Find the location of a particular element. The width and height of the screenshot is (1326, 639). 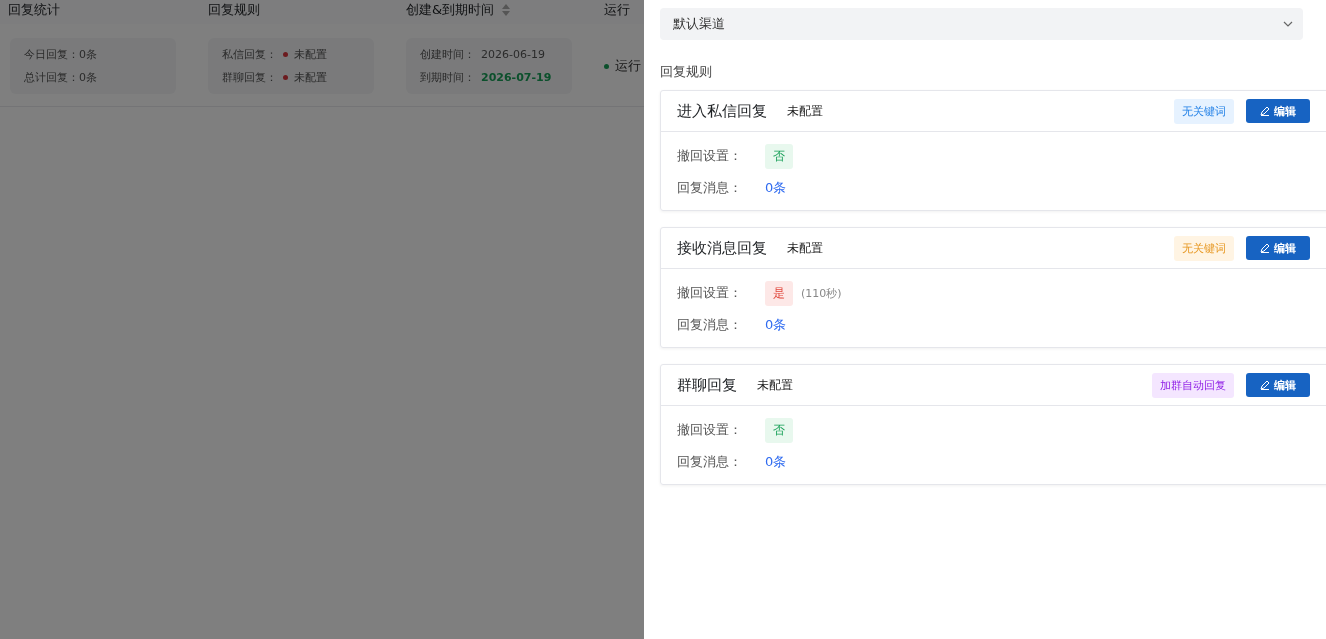

date-label: 创建时间： is located at coordinates (447, 54).